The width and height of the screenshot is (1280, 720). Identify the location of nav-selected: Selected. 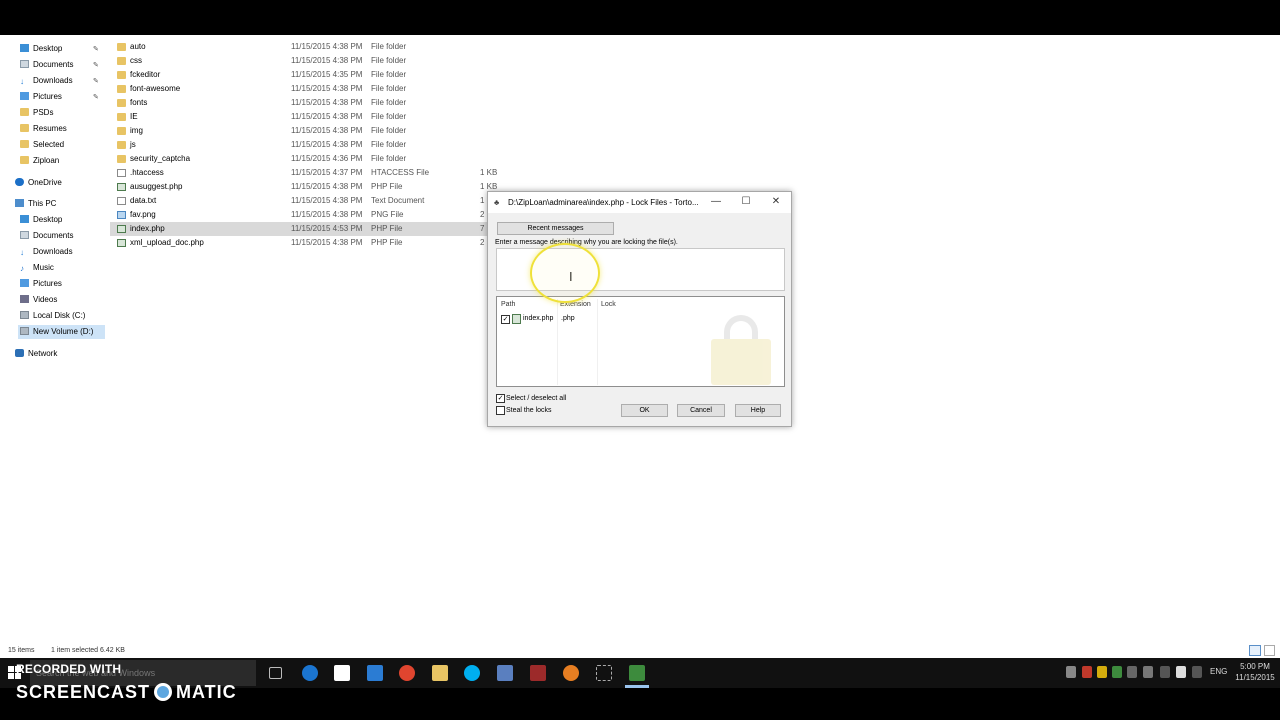
(42, 145).